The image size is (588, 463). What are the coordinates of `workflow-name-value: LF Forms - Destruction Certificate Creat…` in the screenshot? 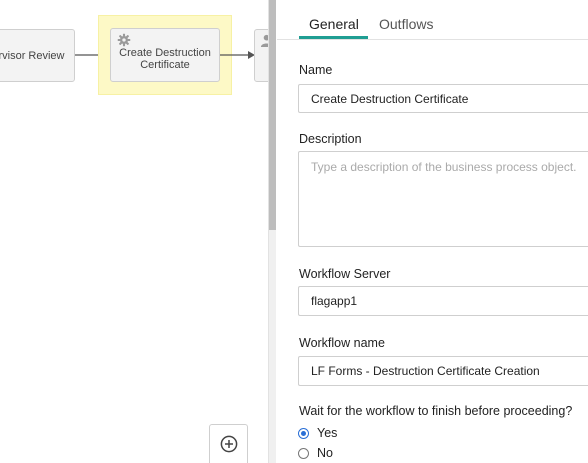 It's located at (425, 371).